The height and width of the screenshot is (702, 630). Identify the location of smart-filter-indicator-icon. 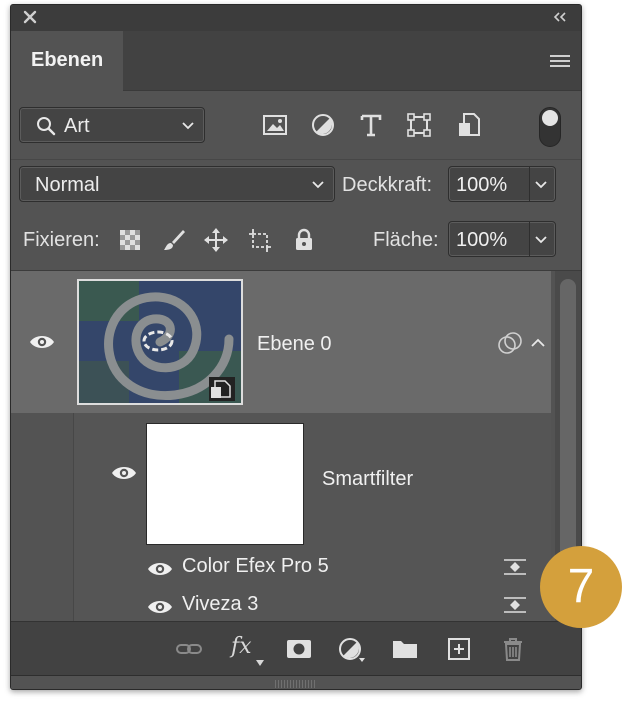
(510, 343).